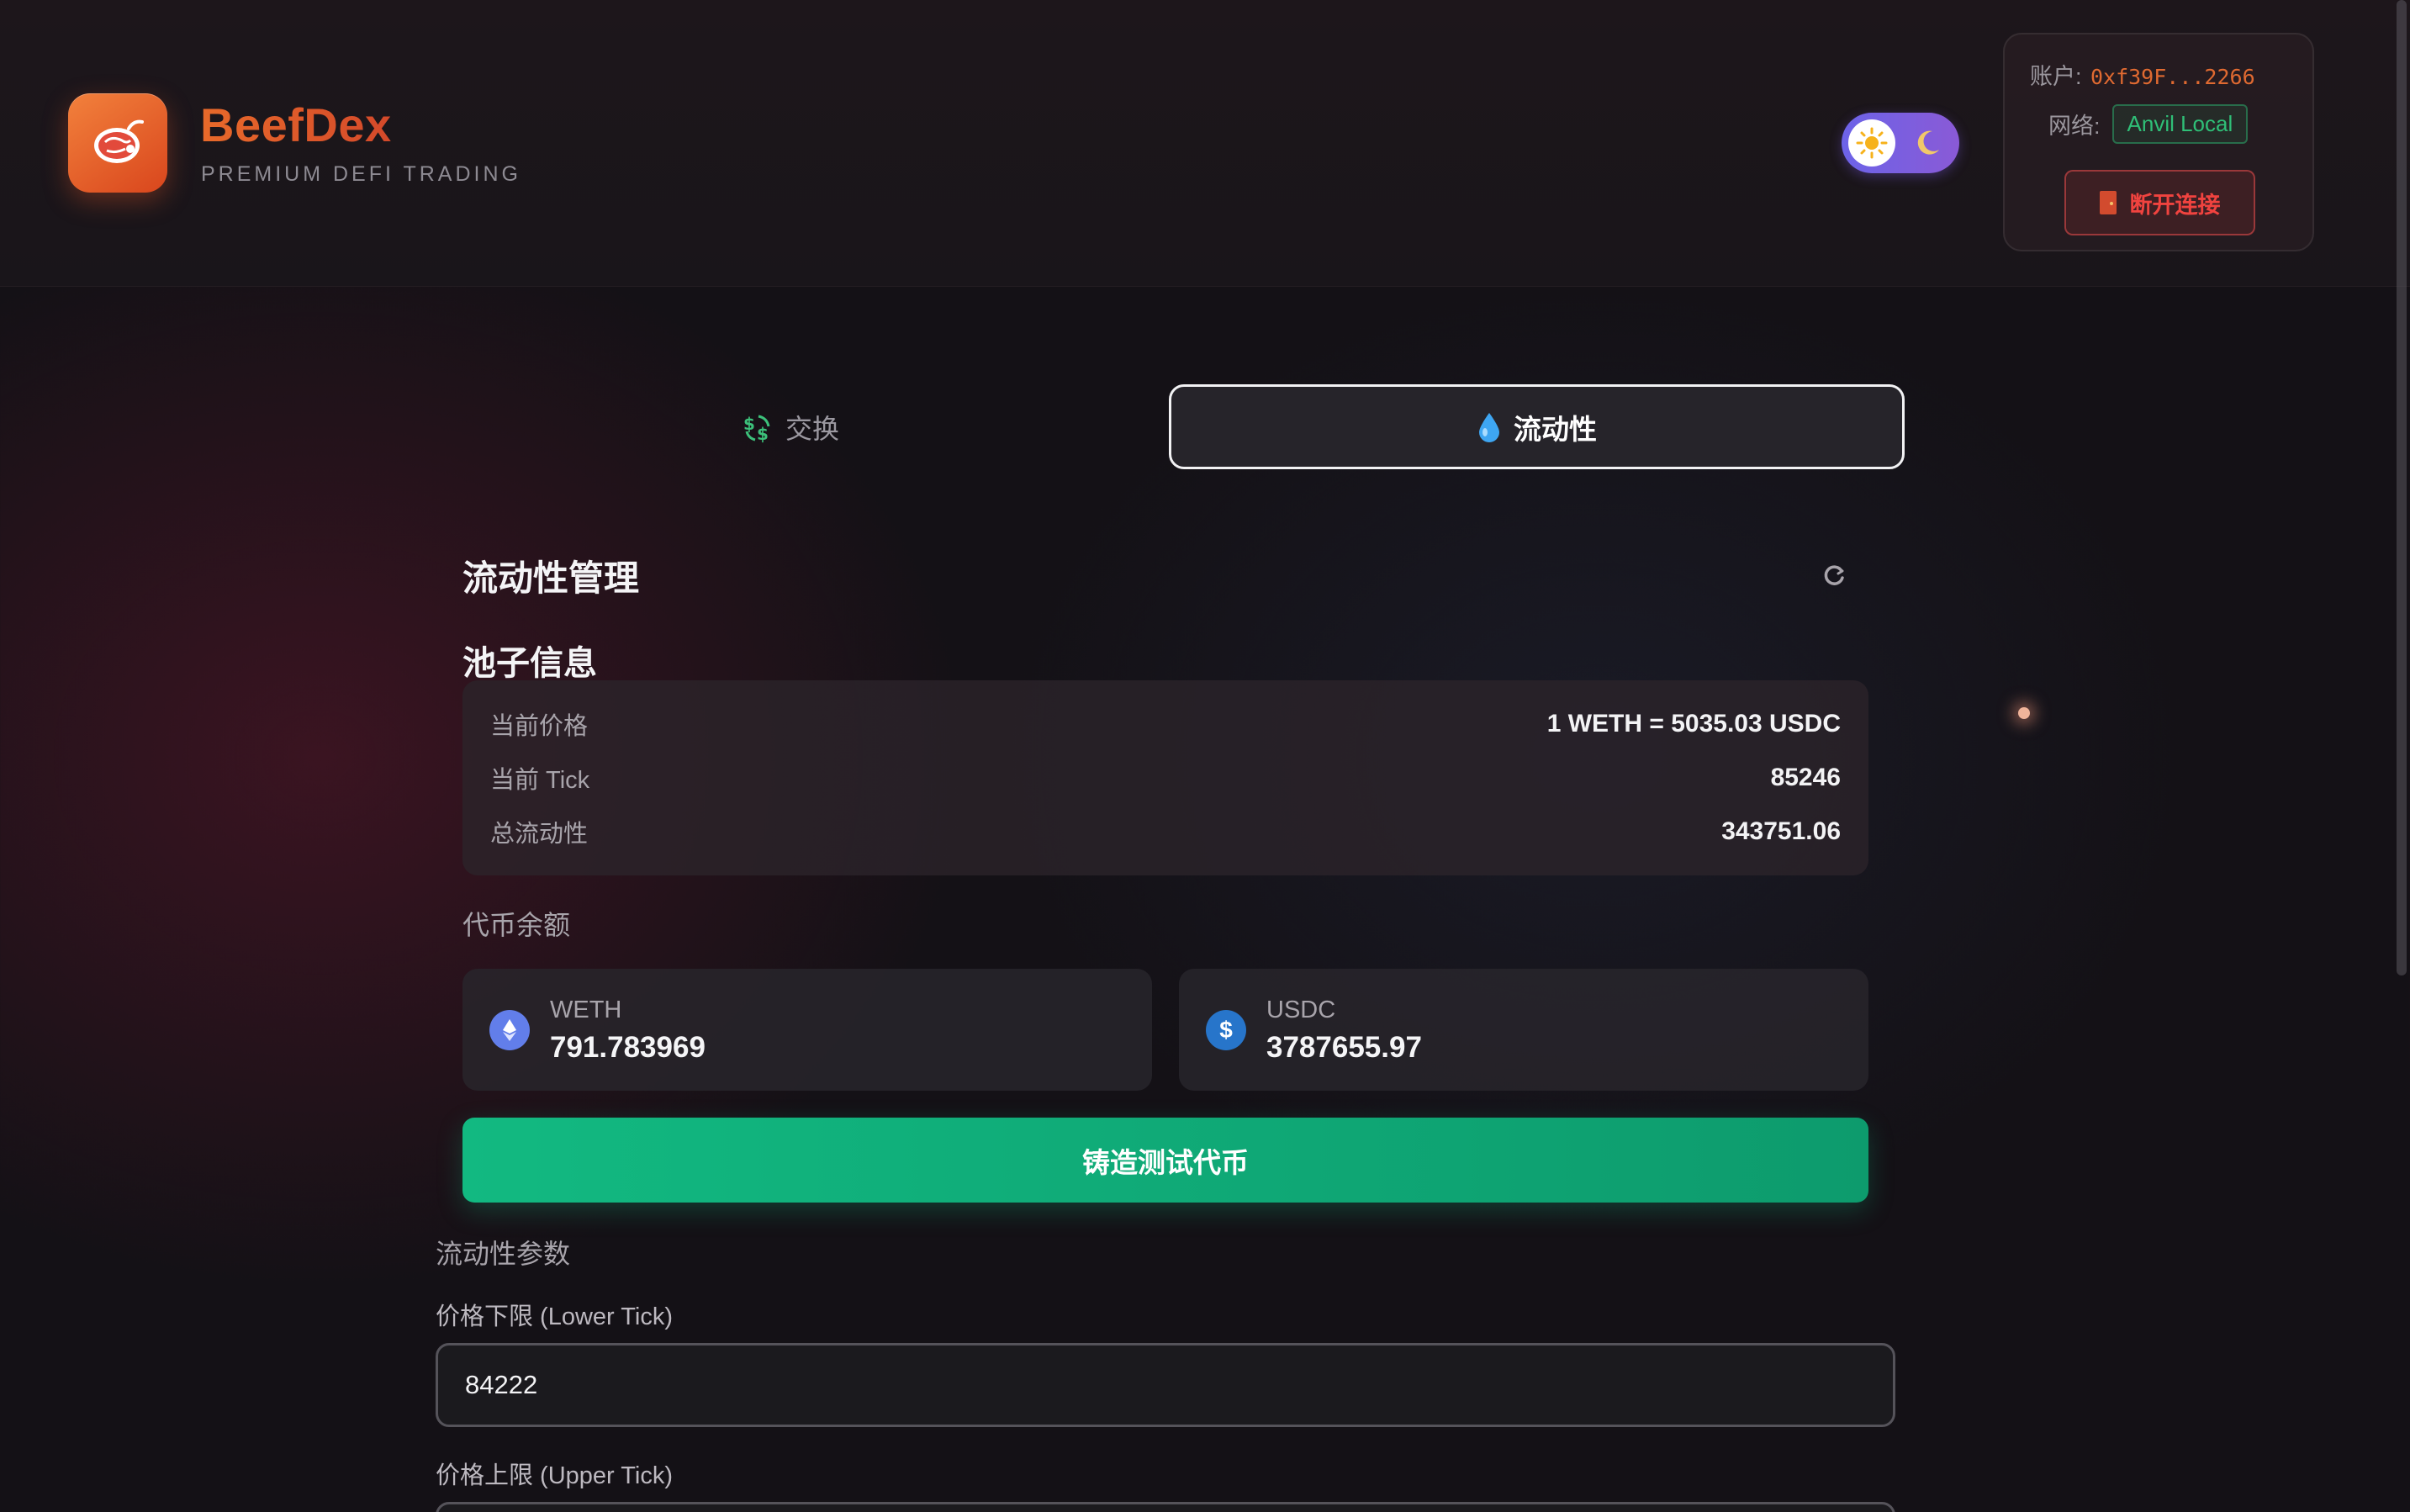  I want to click on app-logo, so click(117, 143).